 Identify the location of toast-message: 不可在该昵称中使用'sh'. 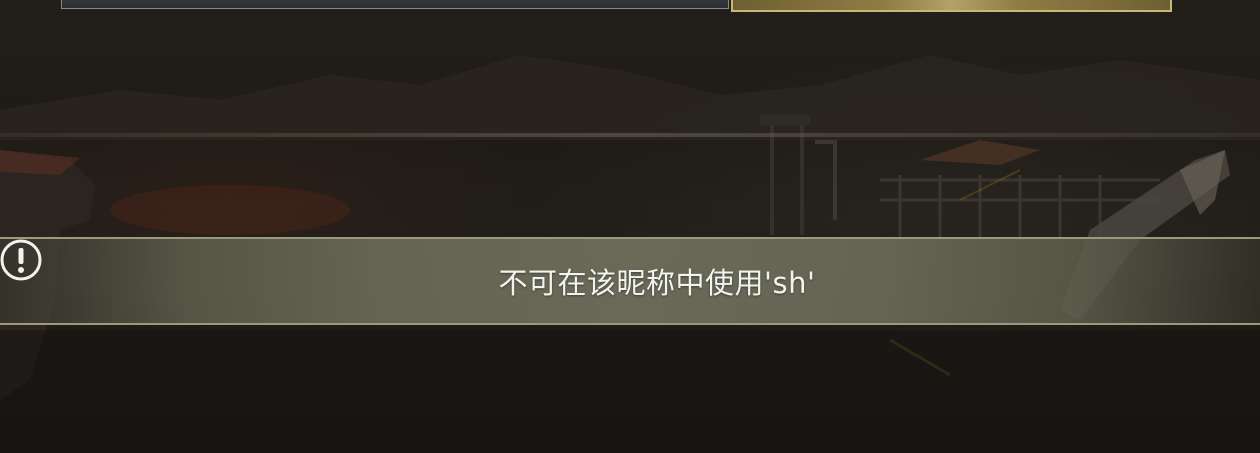
(657, 283).